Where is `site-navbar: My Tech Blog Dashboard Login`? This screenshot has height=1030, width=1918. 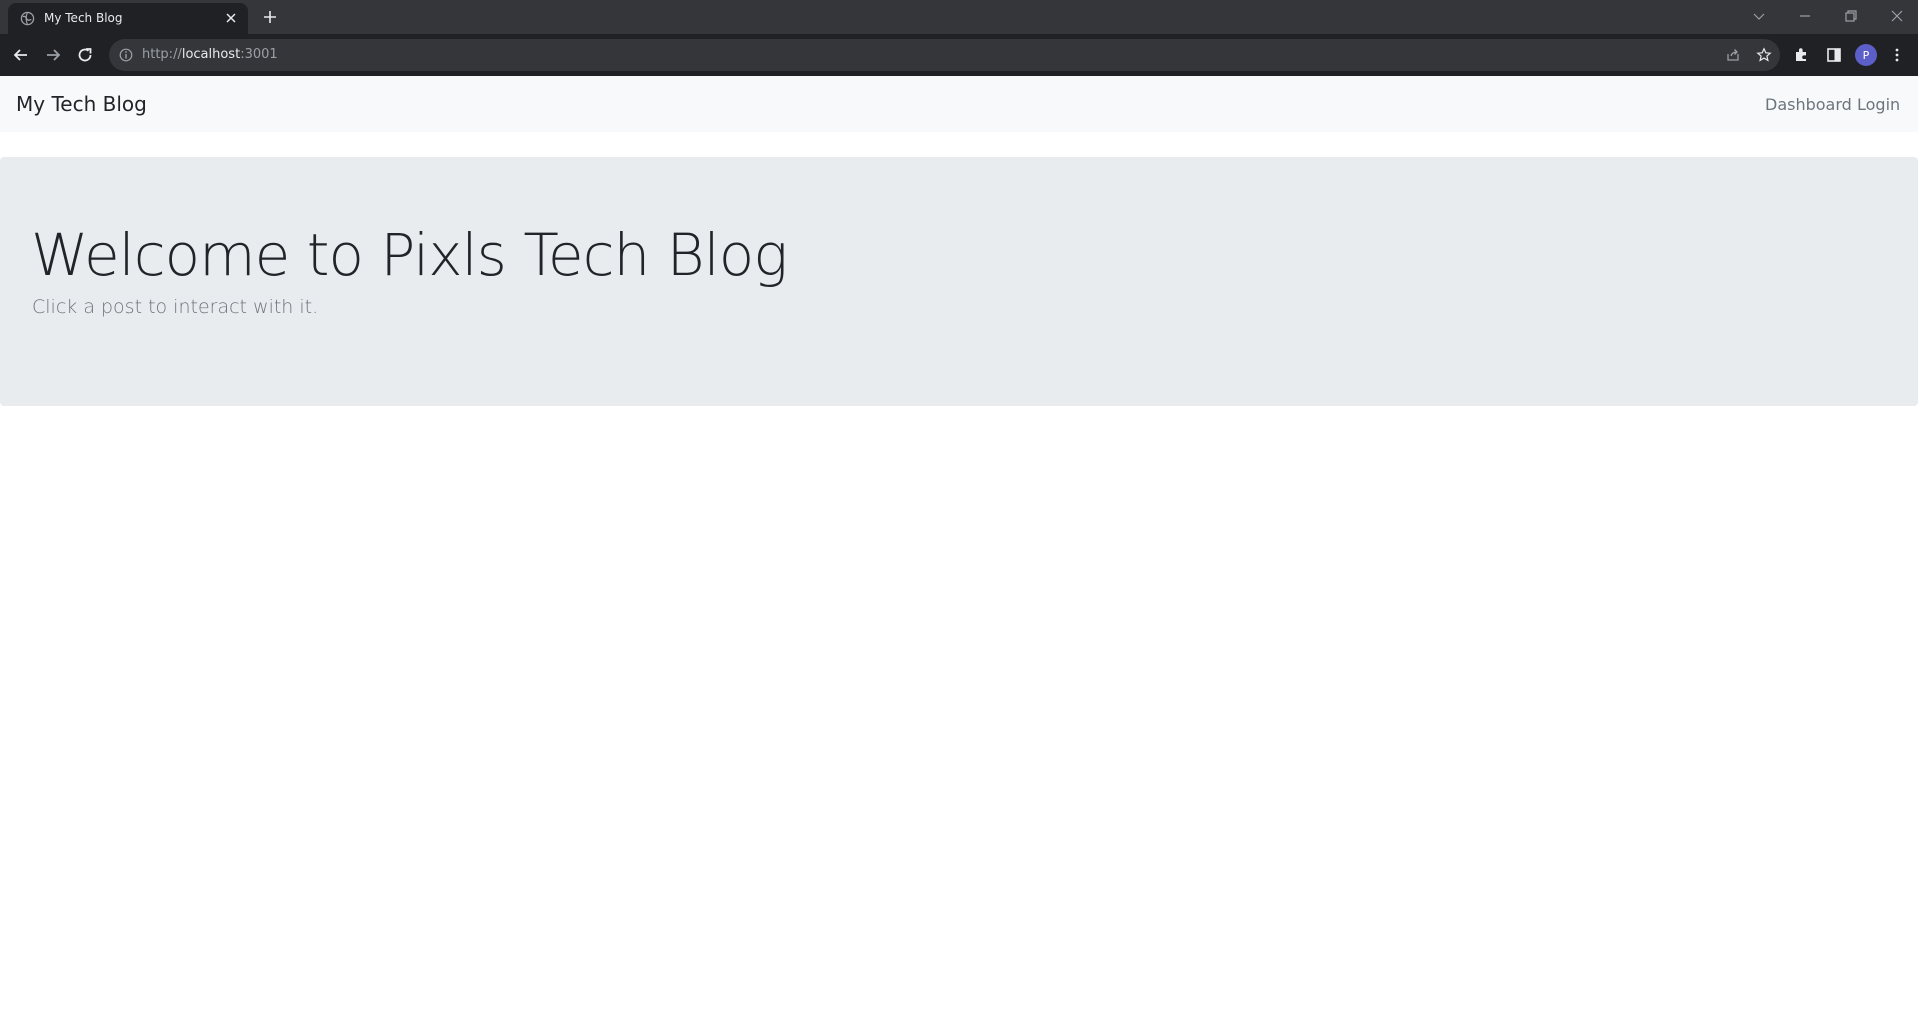
site-navbar: My Tech Blog Dashboard Login is located at coordinates (959, 104).